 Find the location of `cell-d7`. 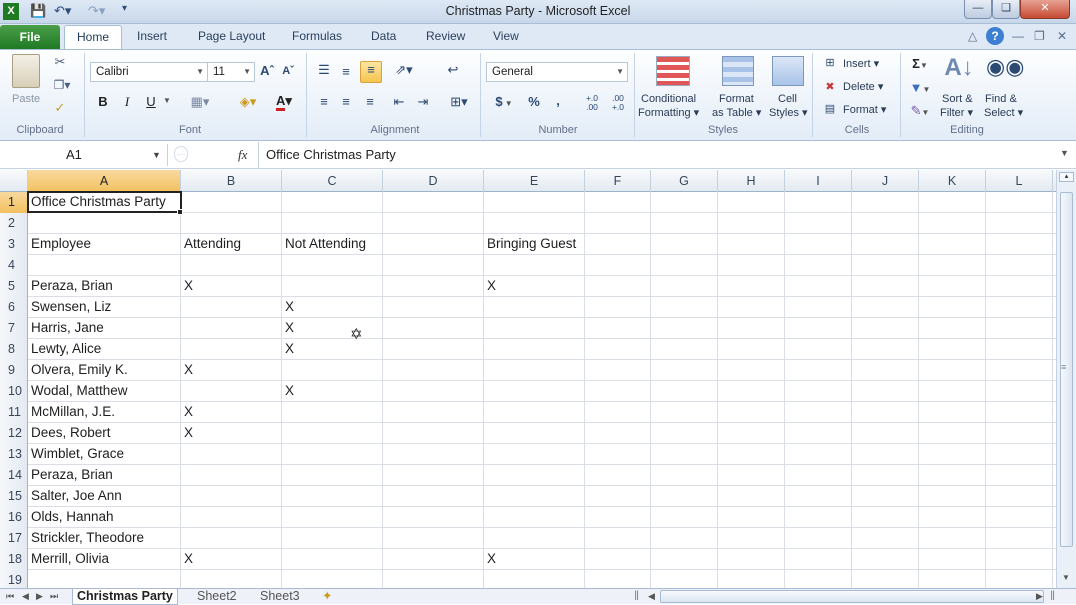

cell-d7 is located at coordinates (433, 328).